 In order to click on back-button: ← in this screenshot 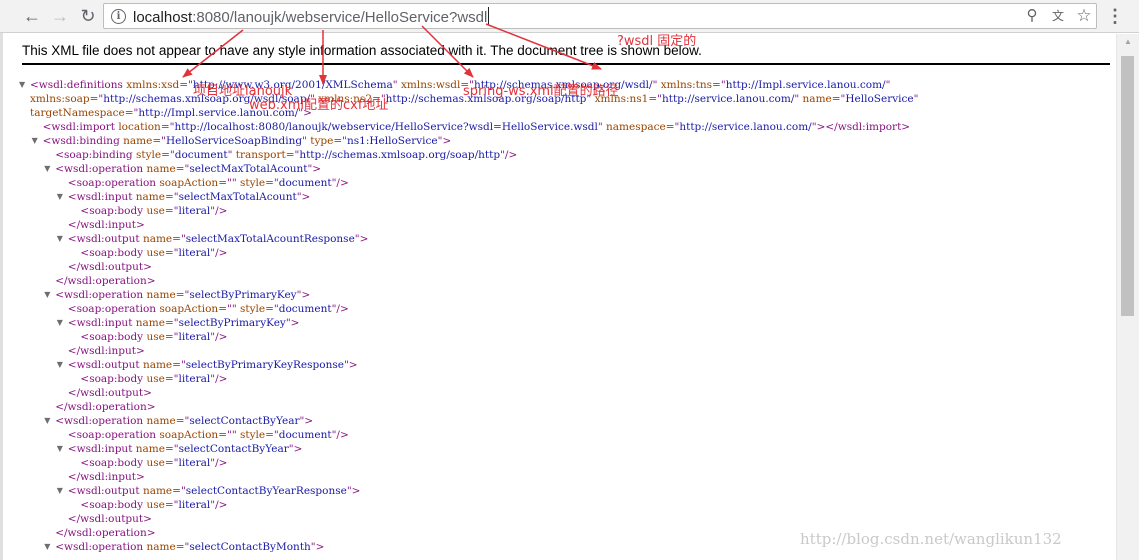, I will do `click(32, 16)`.